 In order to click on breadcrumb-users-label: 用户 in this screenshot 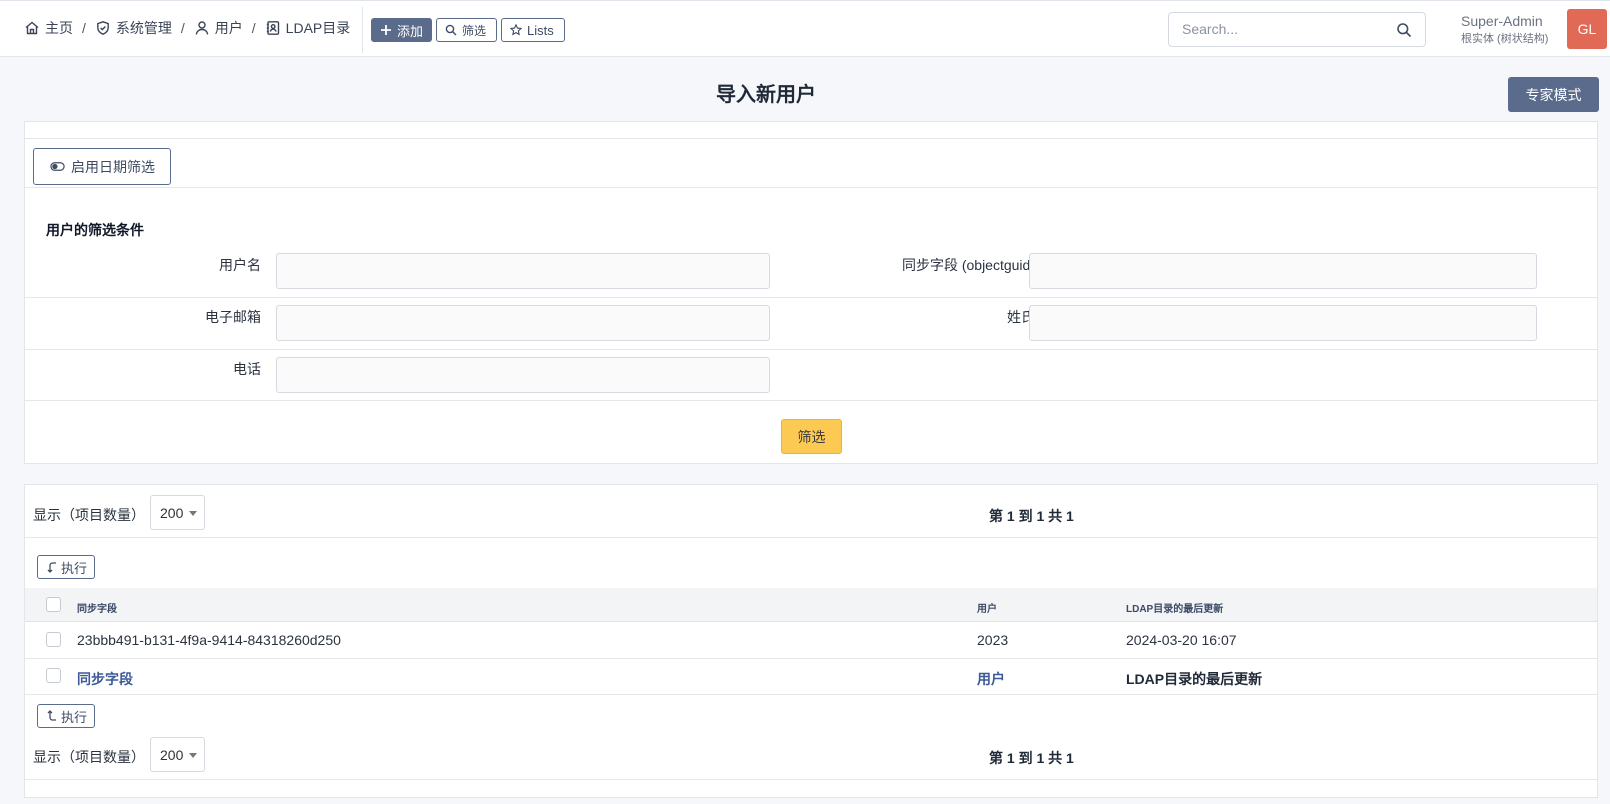, I will do `click(228, 28)`.